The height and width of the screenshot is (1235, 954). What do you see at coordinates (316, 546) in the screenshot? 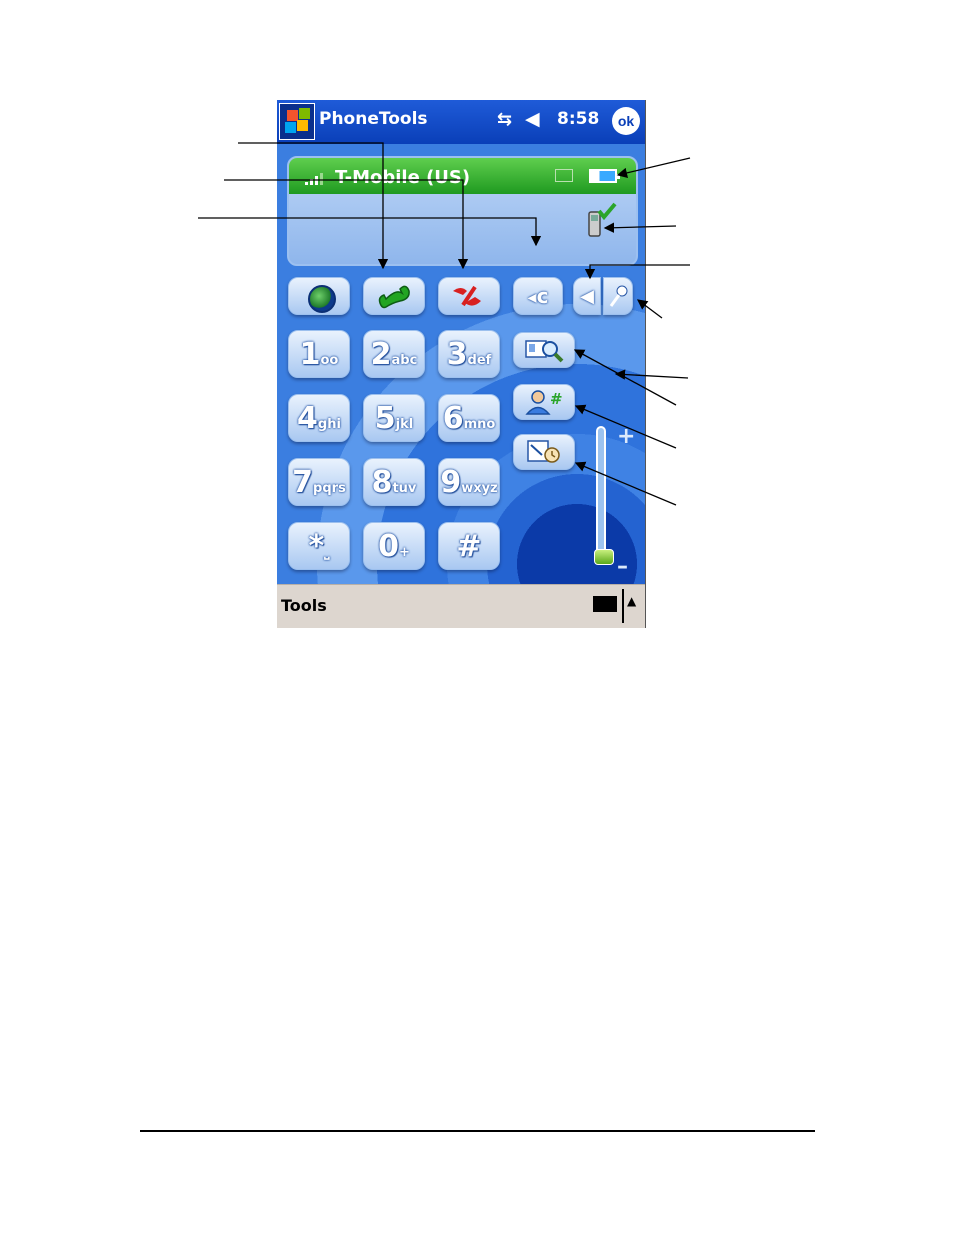
I see `key-digit: *` at bounding box center [316, 546].